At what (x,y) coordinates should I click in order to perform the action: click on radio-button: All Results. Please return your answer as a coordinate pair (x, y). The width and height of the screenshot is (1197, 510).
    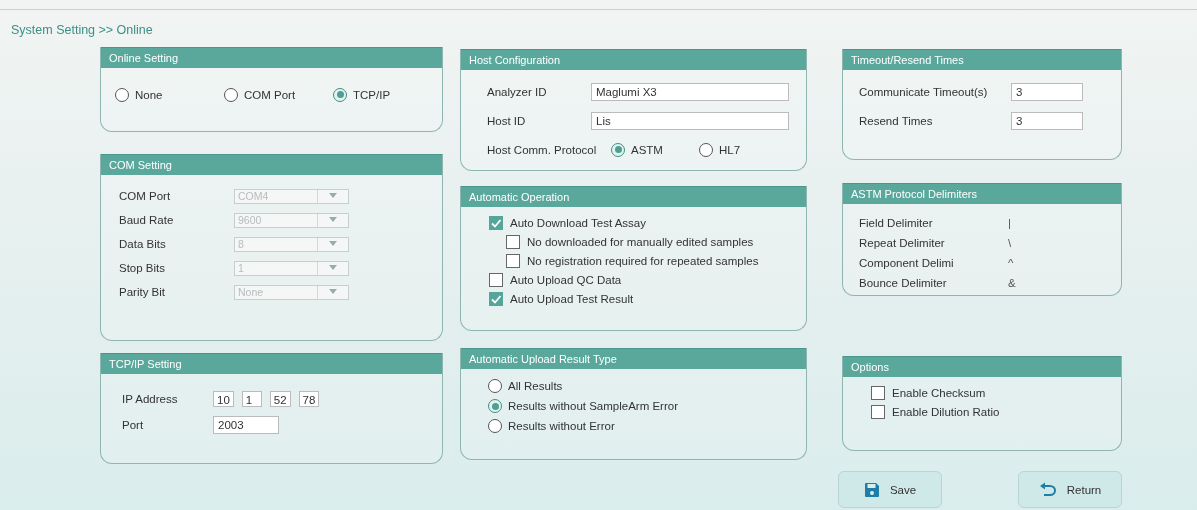
    Looking at the image, I should click on (647, 386).